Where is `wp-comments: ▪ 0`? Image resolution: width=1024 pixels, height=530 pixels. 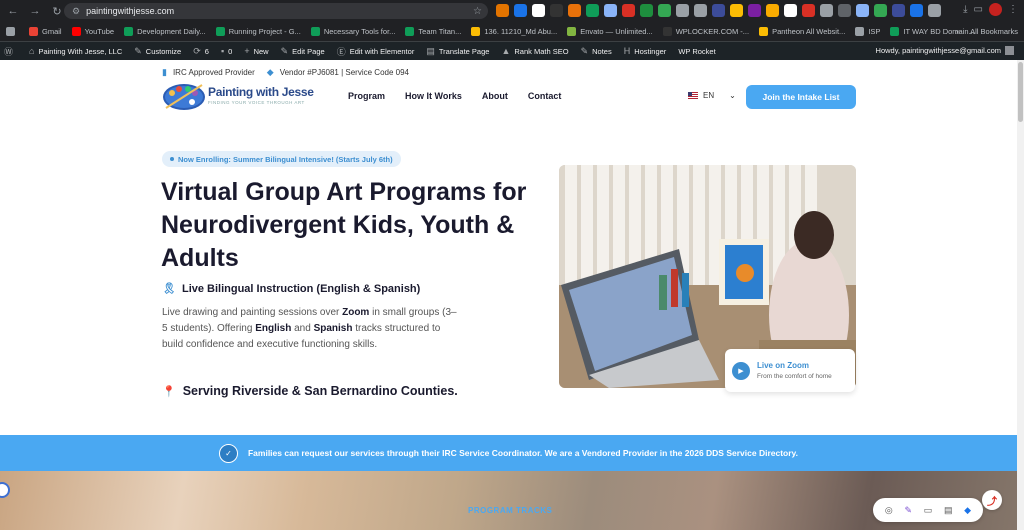
wp-comments: ▪ 0 is located at coordinates (226, 51).